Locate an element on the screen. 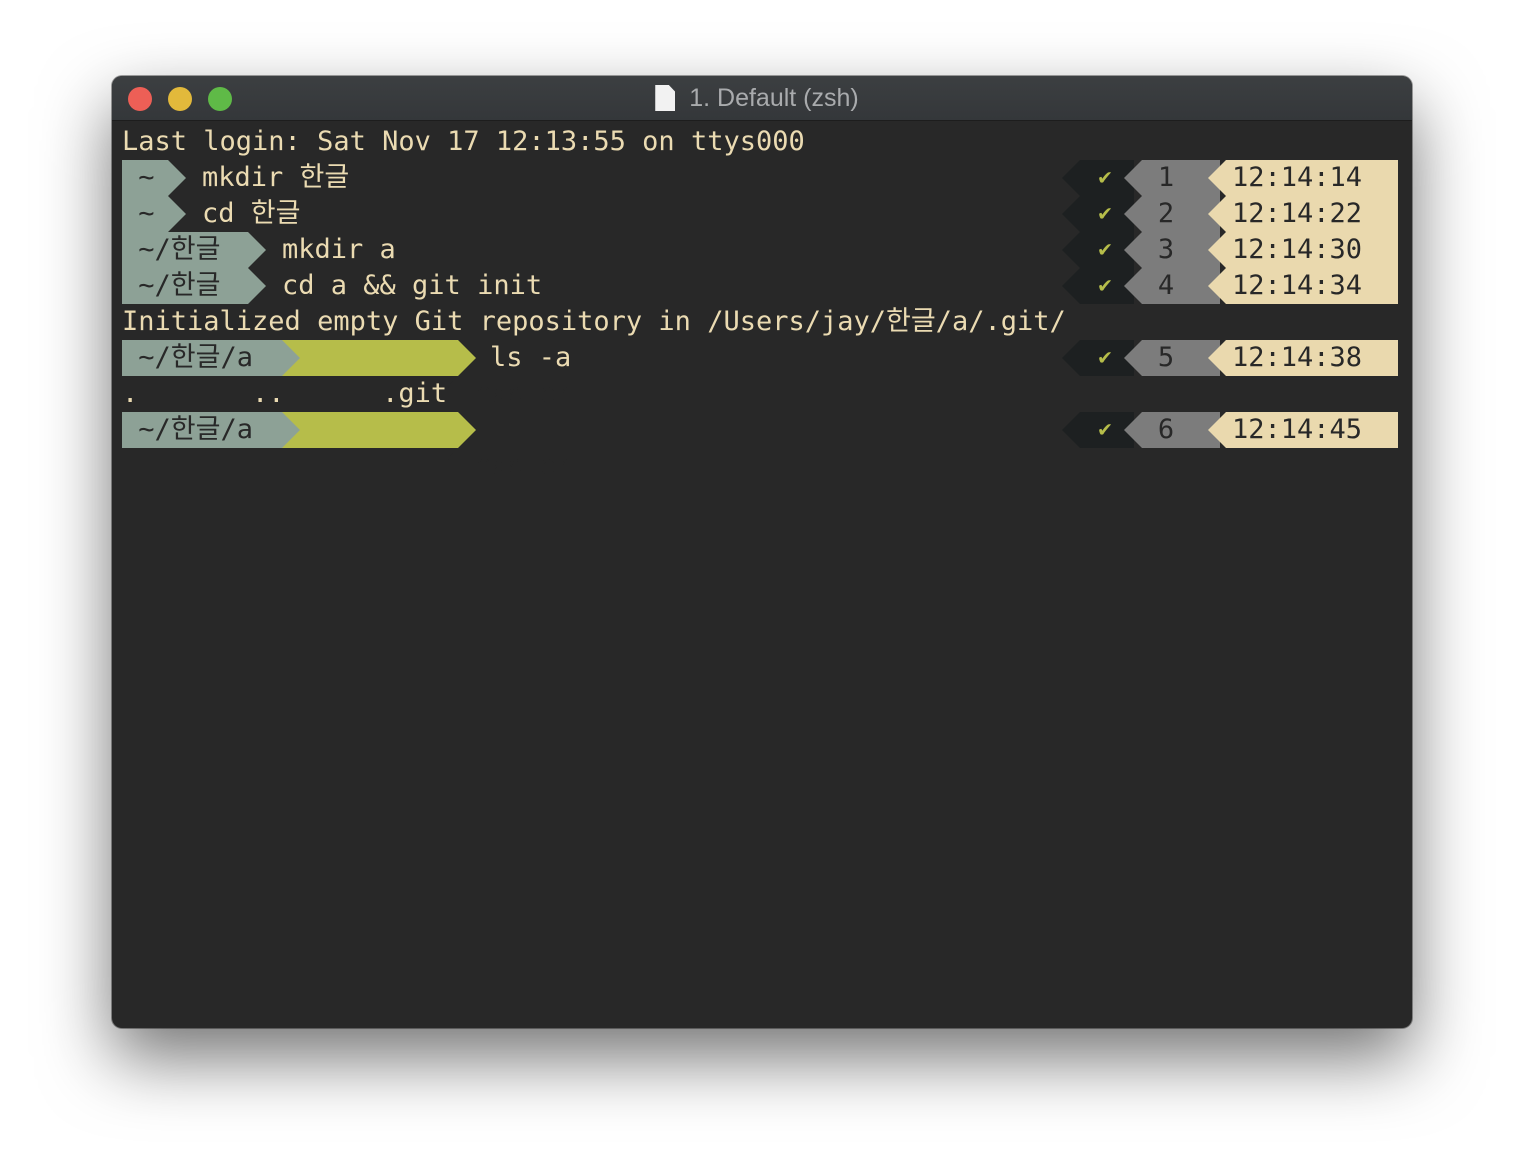 Image resolution: width=1524 pixels, height=1176 pixels. ls-output: . .. .git is located at coordinates (285, 393).